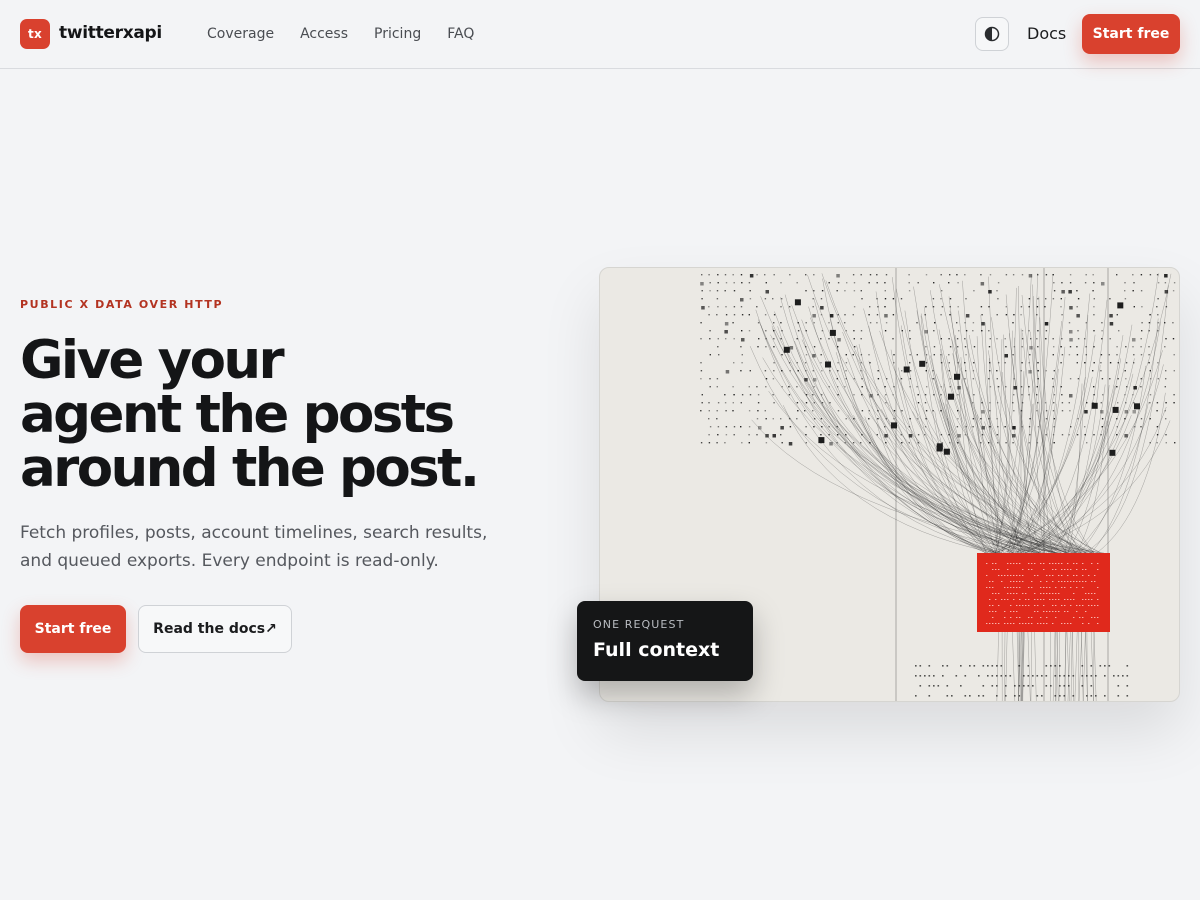 Image resolution: width=1200 pixels, height=900 pixels. What do you see at coordinates (1043, 592) in the screenshot?
I see `red-output-block` at bounding box center [1043, 592].